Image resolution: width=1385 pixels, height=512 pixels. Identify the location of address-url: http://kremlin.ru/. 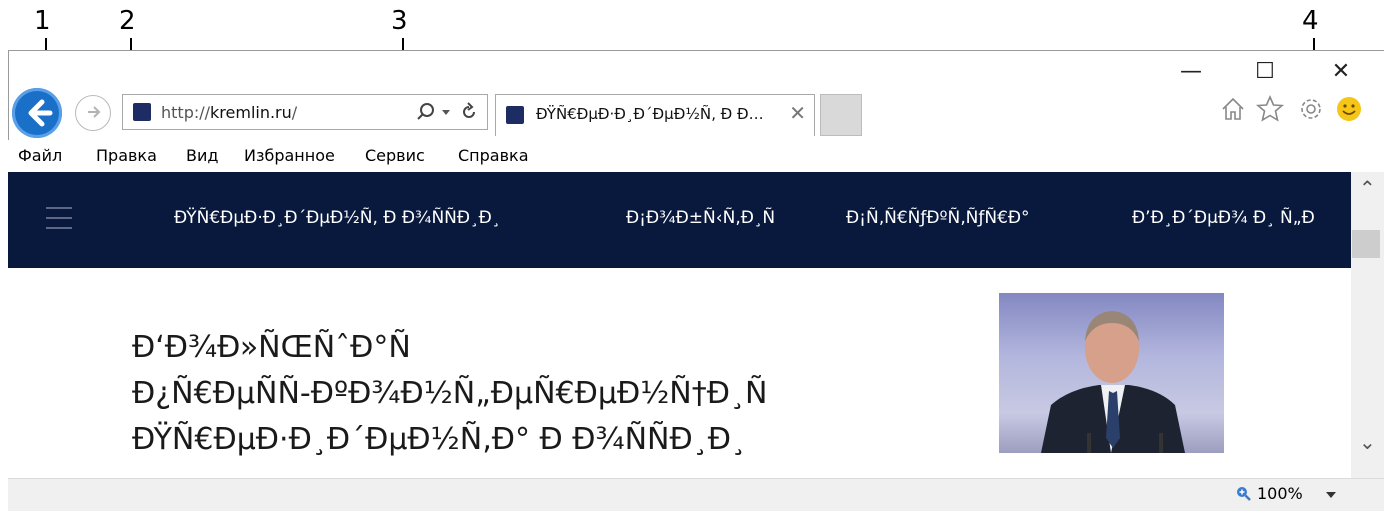
(229, 112).